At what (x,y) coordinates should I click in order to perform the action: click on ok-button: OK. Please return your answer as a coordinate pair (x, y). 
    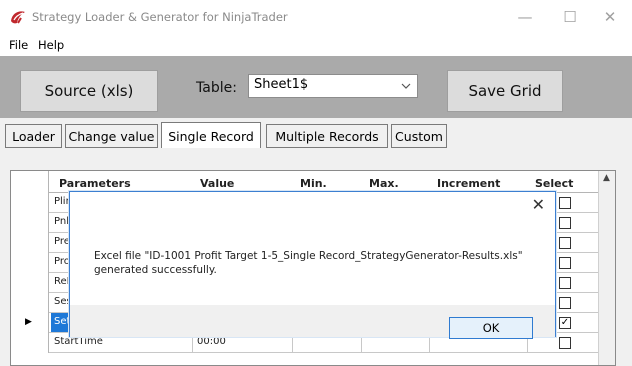
    Looking at the image, I should click on (491, 328).